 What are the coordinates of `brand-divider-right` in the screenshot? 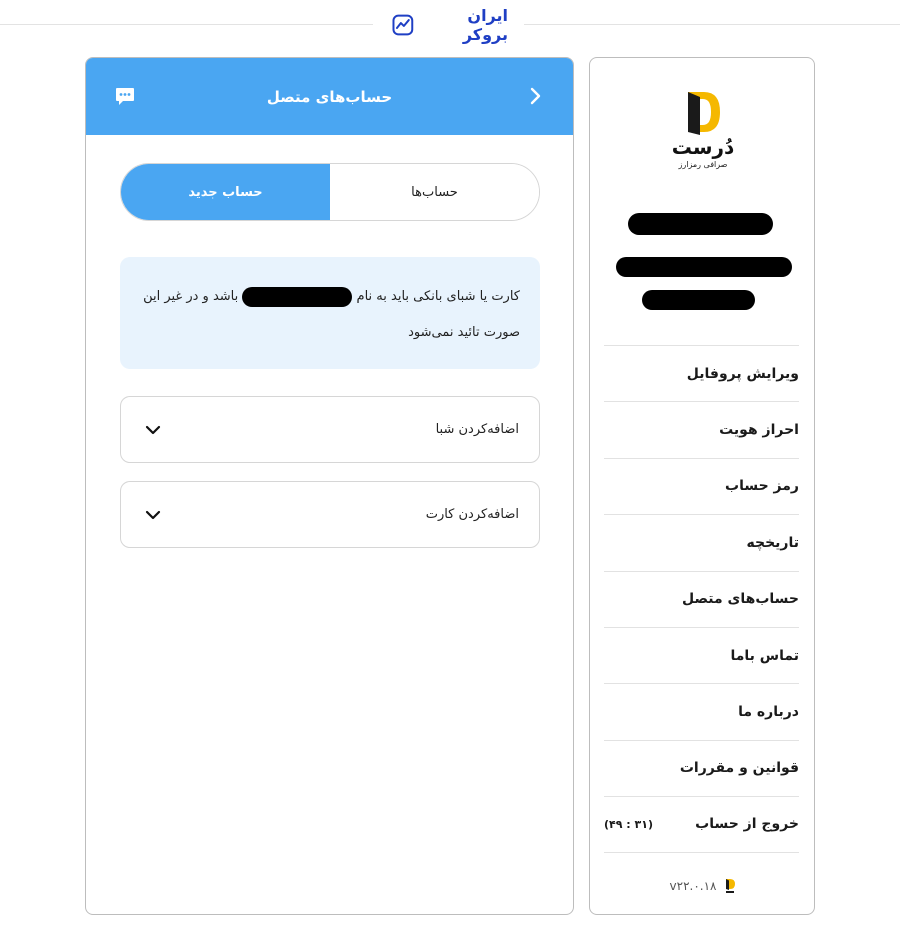 It's located at (712, 24).